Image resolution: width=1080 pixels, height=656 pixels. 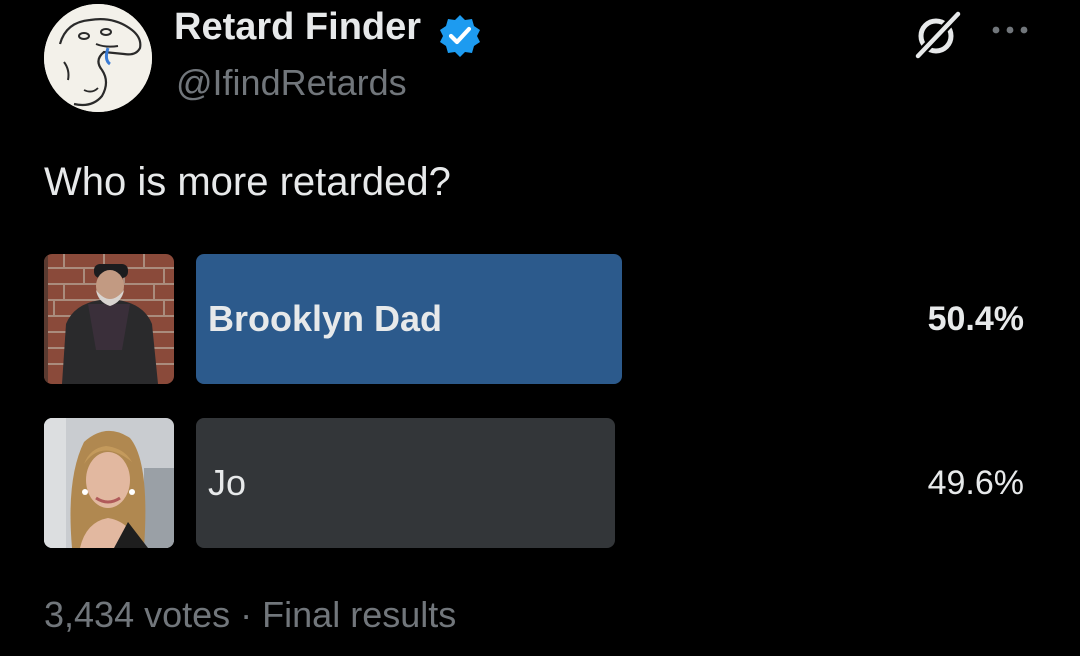 I want to click on poll-option-jo: Jo, so click(x=409, y=483).